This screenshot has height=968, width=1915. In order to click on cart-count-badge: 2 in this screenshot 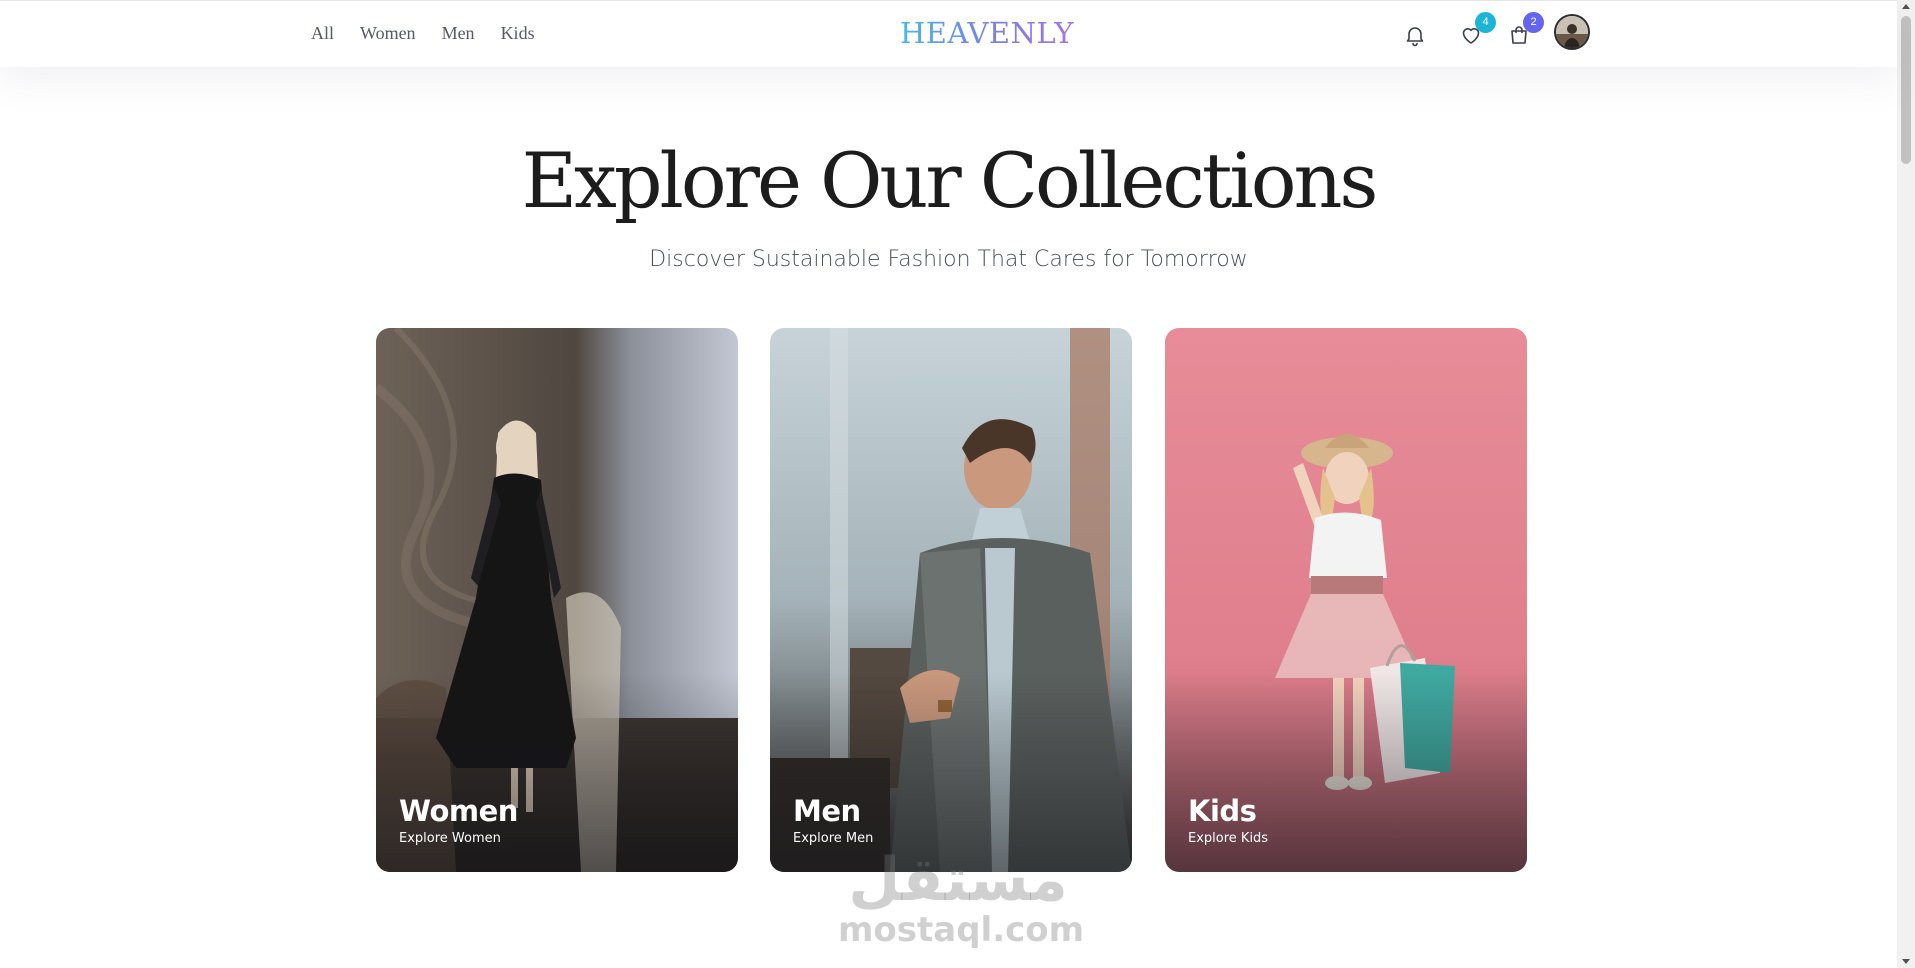, I will do `click(1533, 22)`.